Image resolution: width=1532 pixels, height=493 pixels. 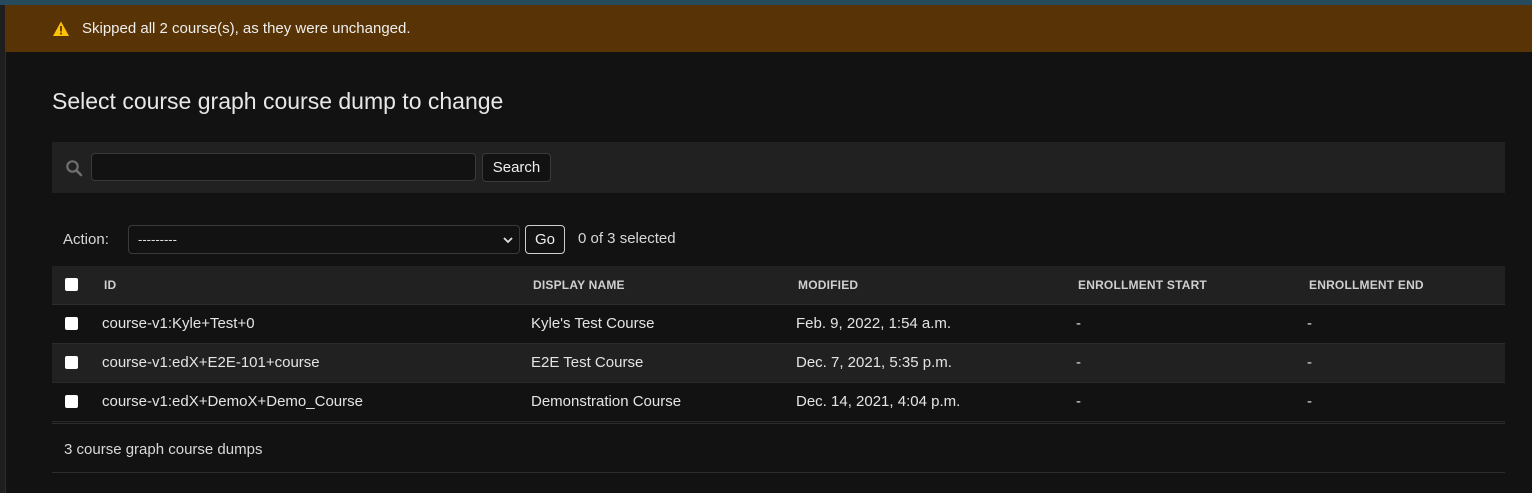 What do you see at coordinates (61, 28) in the screenshot?
I see `warning-icon` at bounding box center [61, 28].